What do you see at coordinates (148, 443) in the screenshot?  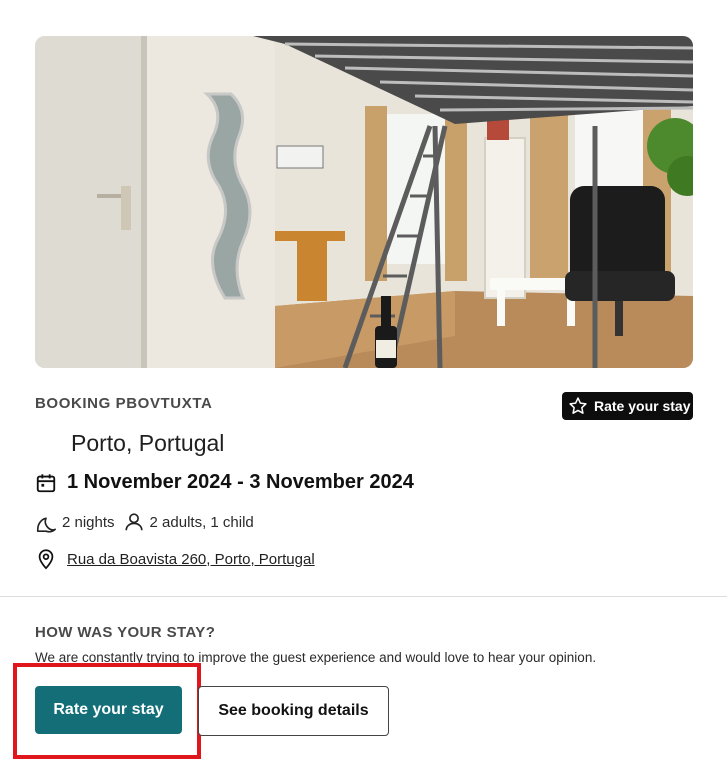 I see `booking-location: Porto, Portugal` at bounding box center [148, 443].